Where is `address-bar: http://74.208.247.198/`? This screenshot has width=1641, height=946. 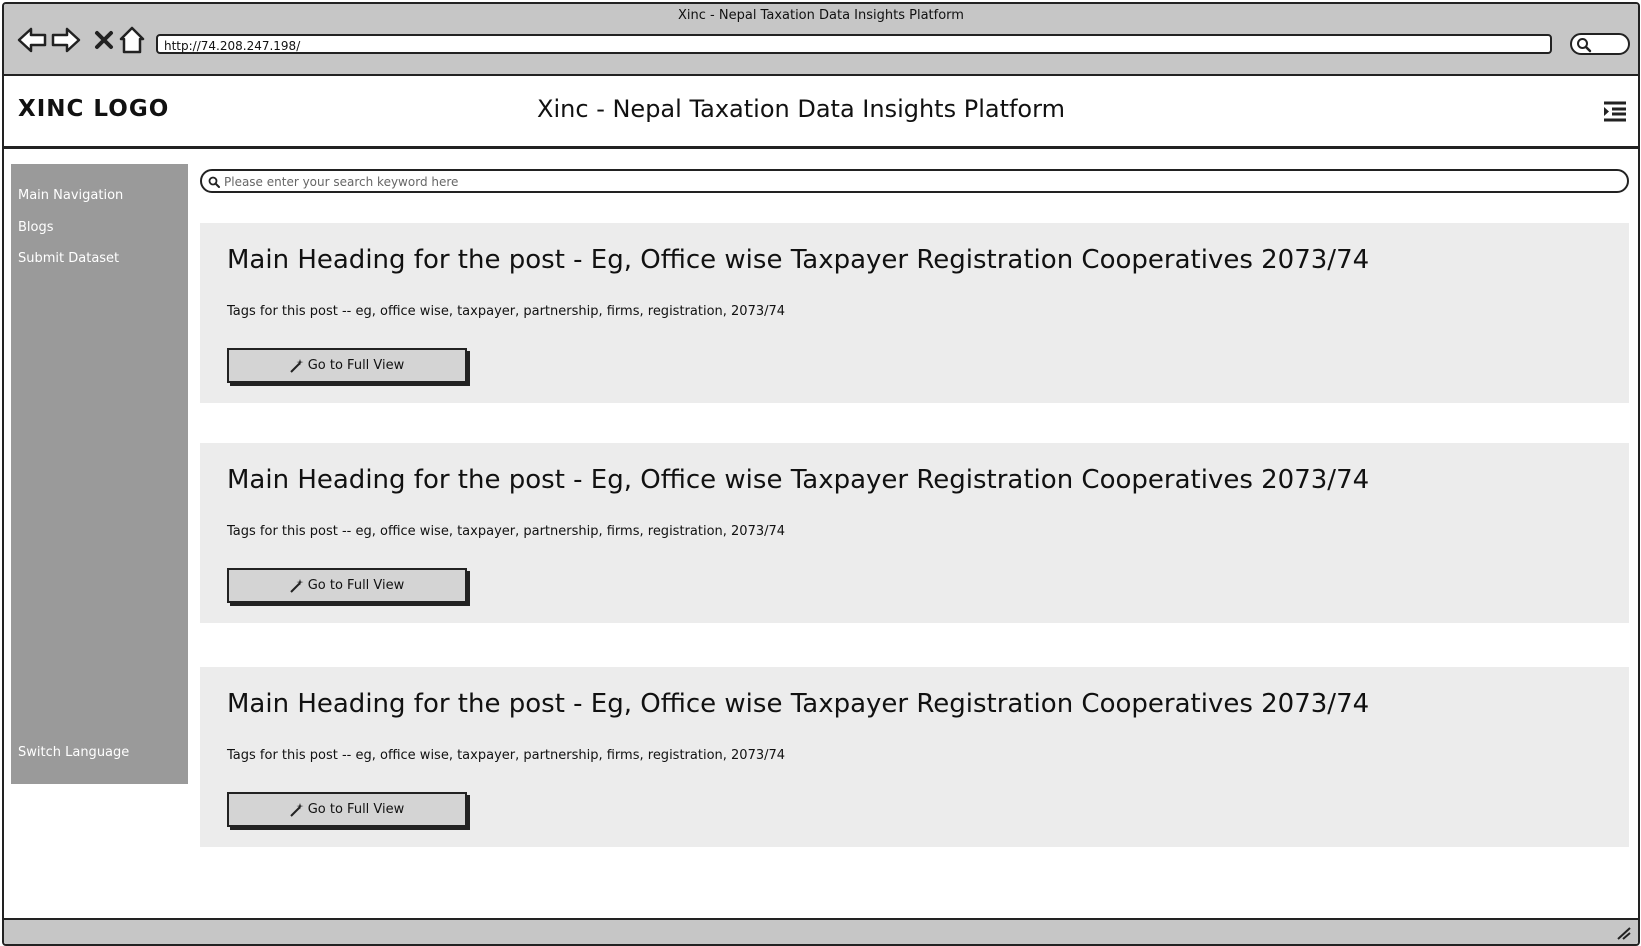
address-bar: http://74.208.247.198/ is located at coordinates (854, 44).